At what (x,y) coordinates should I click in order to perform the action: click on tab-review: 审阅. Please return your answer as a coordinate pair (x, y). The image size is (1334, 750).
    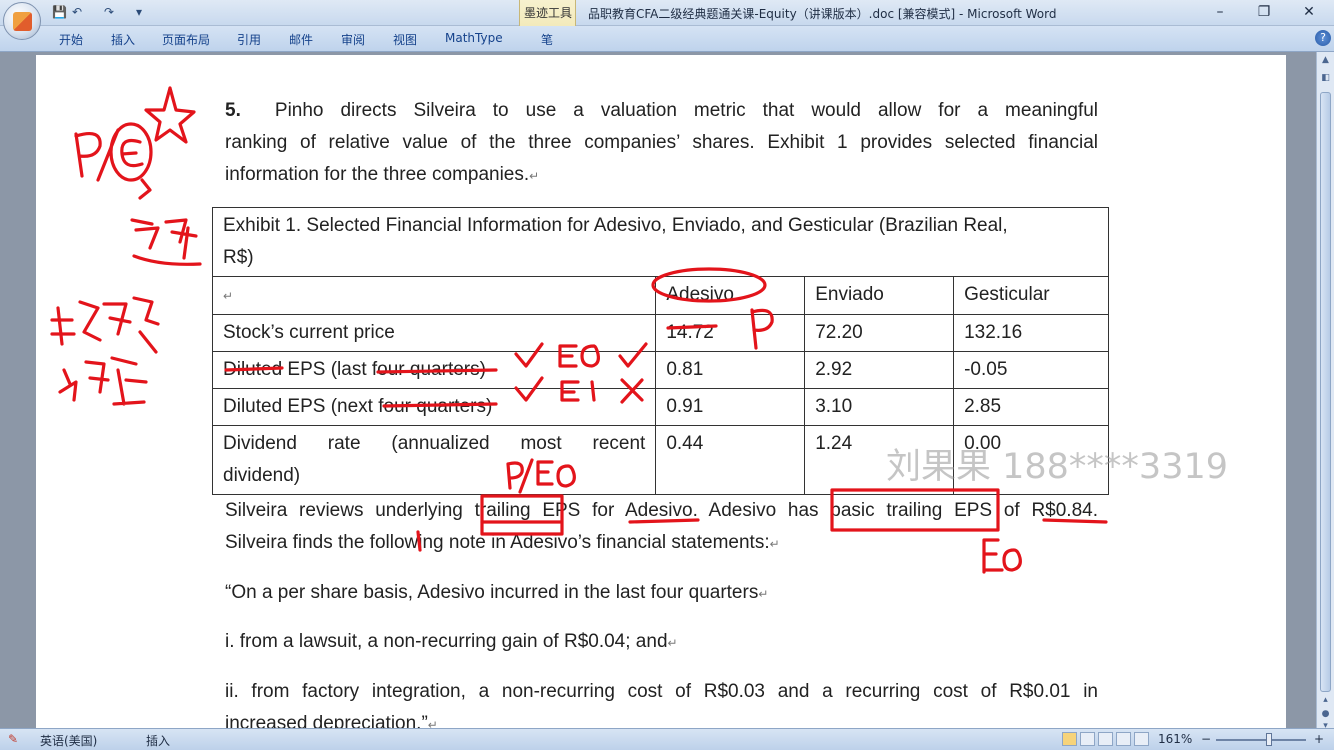
    Looking at the image, I should click on (353, 39).